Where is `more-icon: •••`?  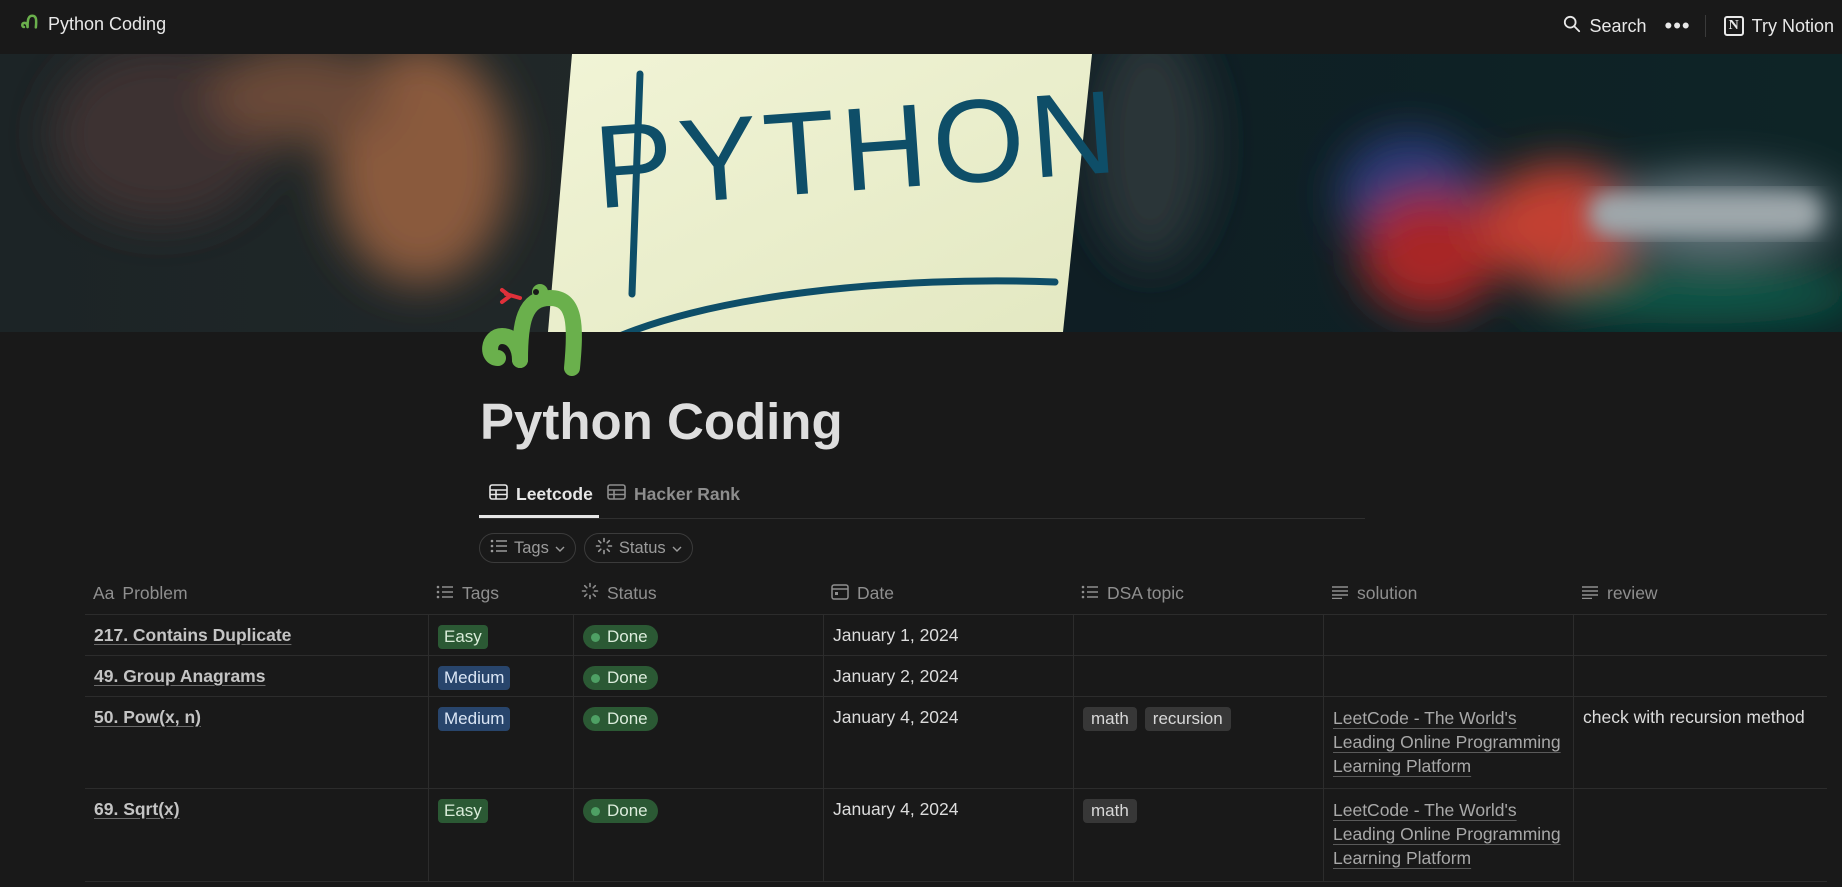 more-icon: ••• is located at coordinates (1678, 26).